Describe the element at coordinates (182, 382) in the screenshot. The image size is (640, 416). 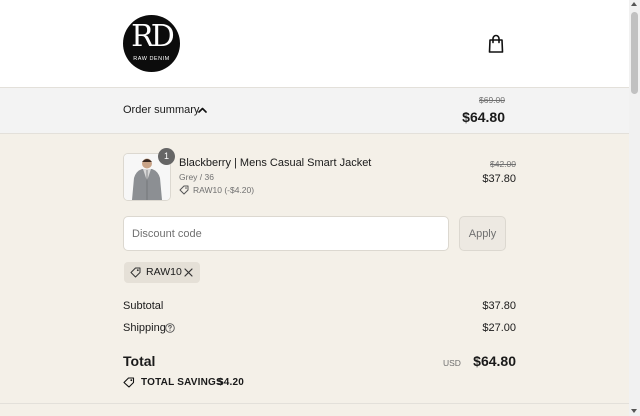
I see `total-savings-label: TOTAL SAVINGS` at that location.